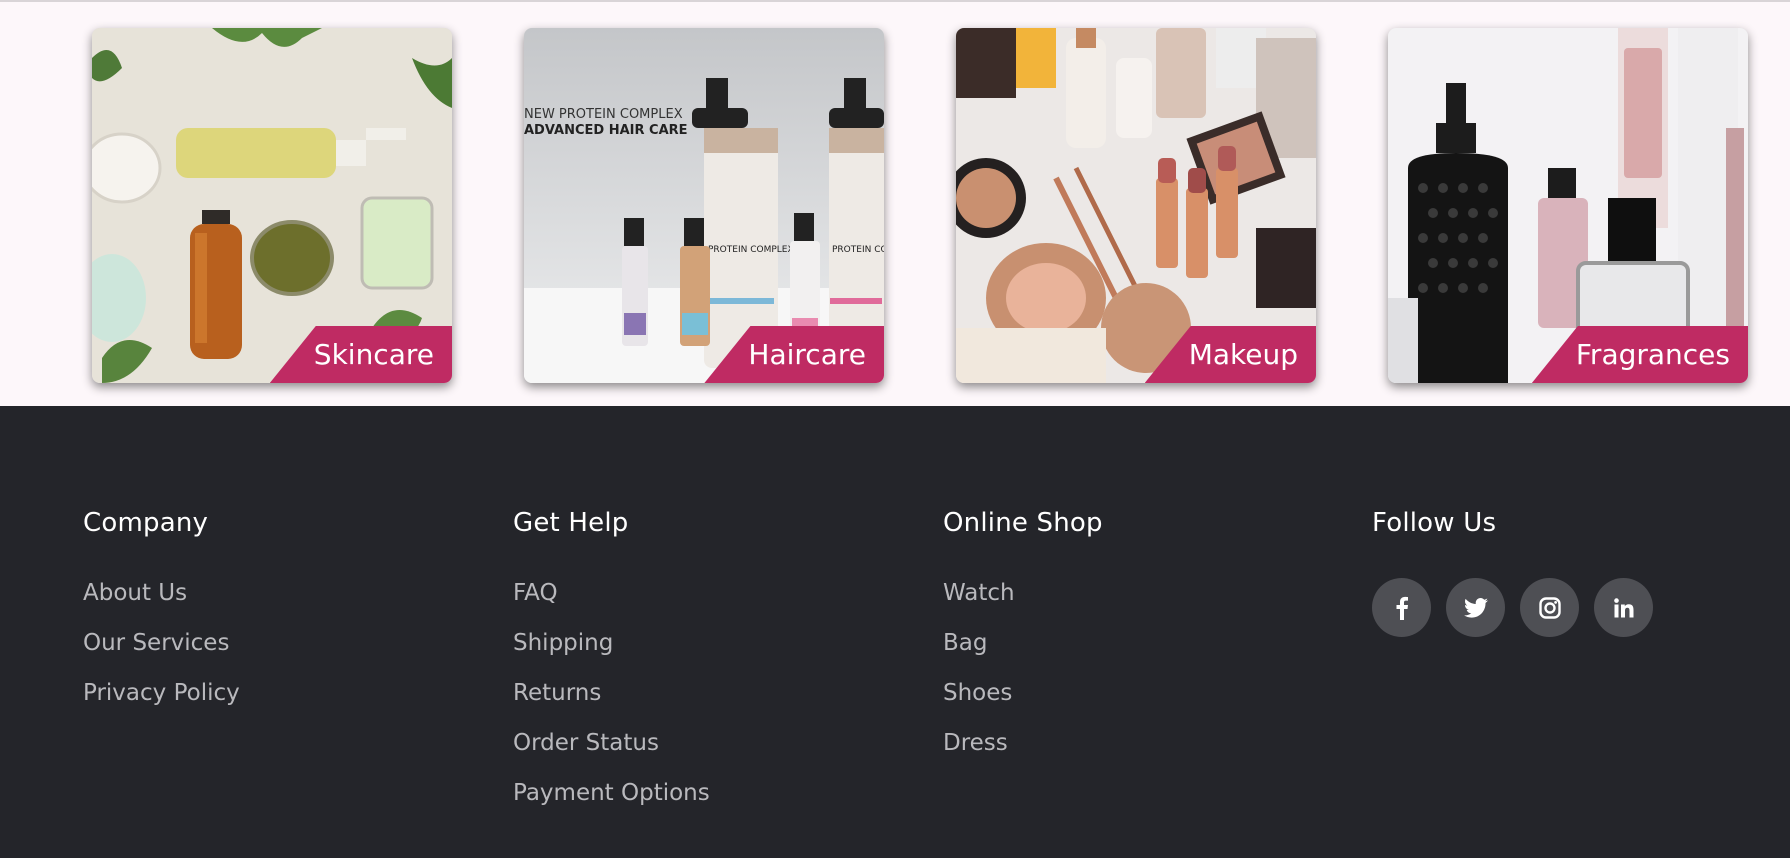 This screenshot has height=858, width=1790. What do you see at coordinates (161, 653) in the screenshot?
I see `footer-link-our-services: Our Services` at bounding box center [161, 653].